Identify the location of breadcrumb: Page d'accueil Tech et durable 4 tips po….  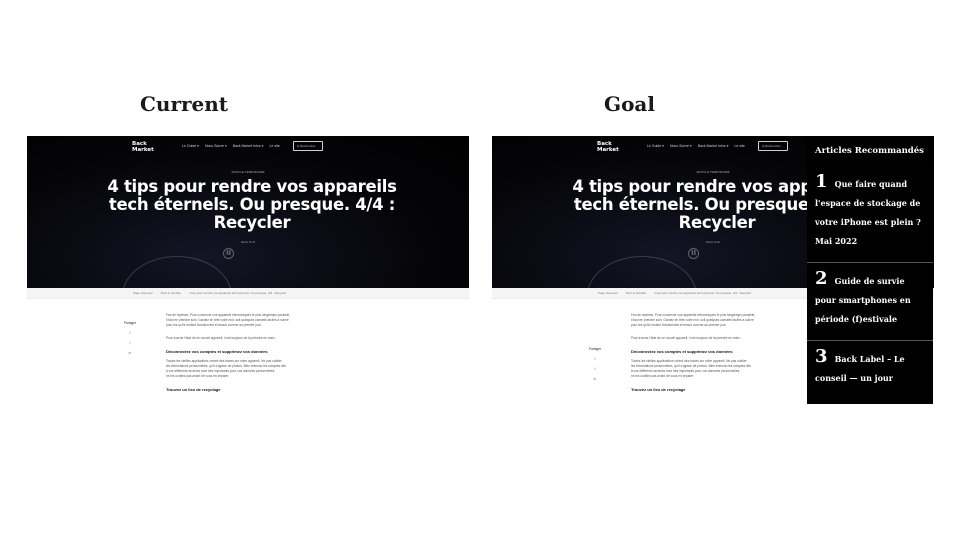
(248, 293).